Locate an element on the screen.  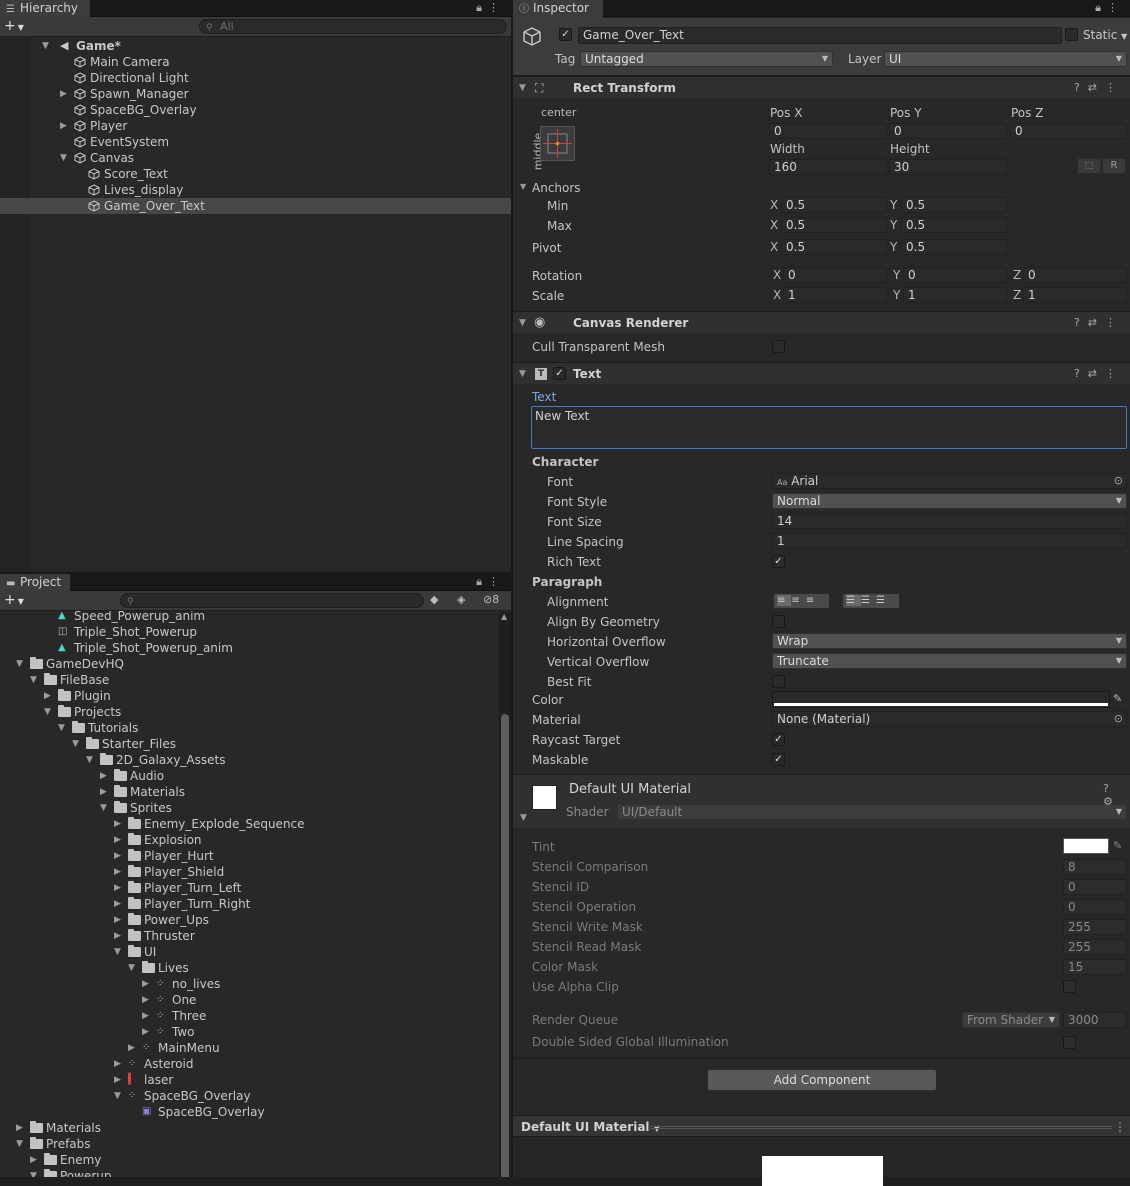
hidden-packages-icon: ⊘8 is located at coordinates (491, 599).